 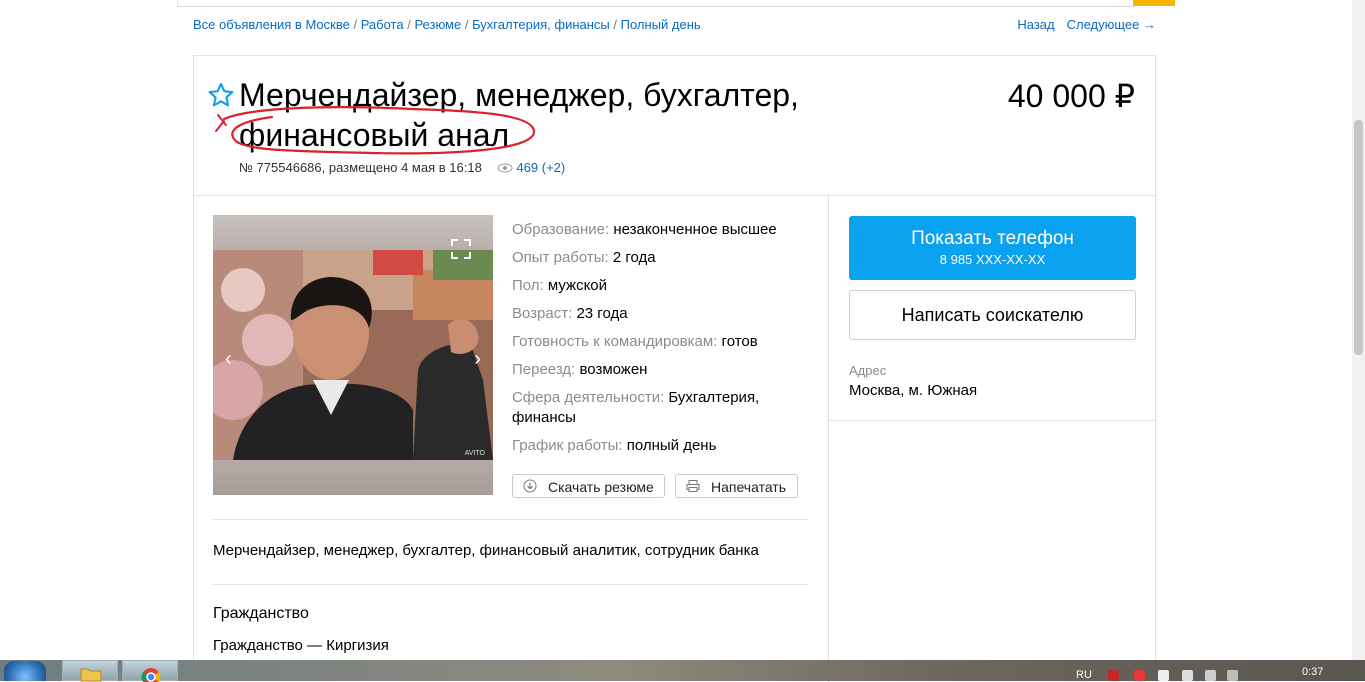 I want to click on top-yellow-tab, so click(x=1154, y=3).